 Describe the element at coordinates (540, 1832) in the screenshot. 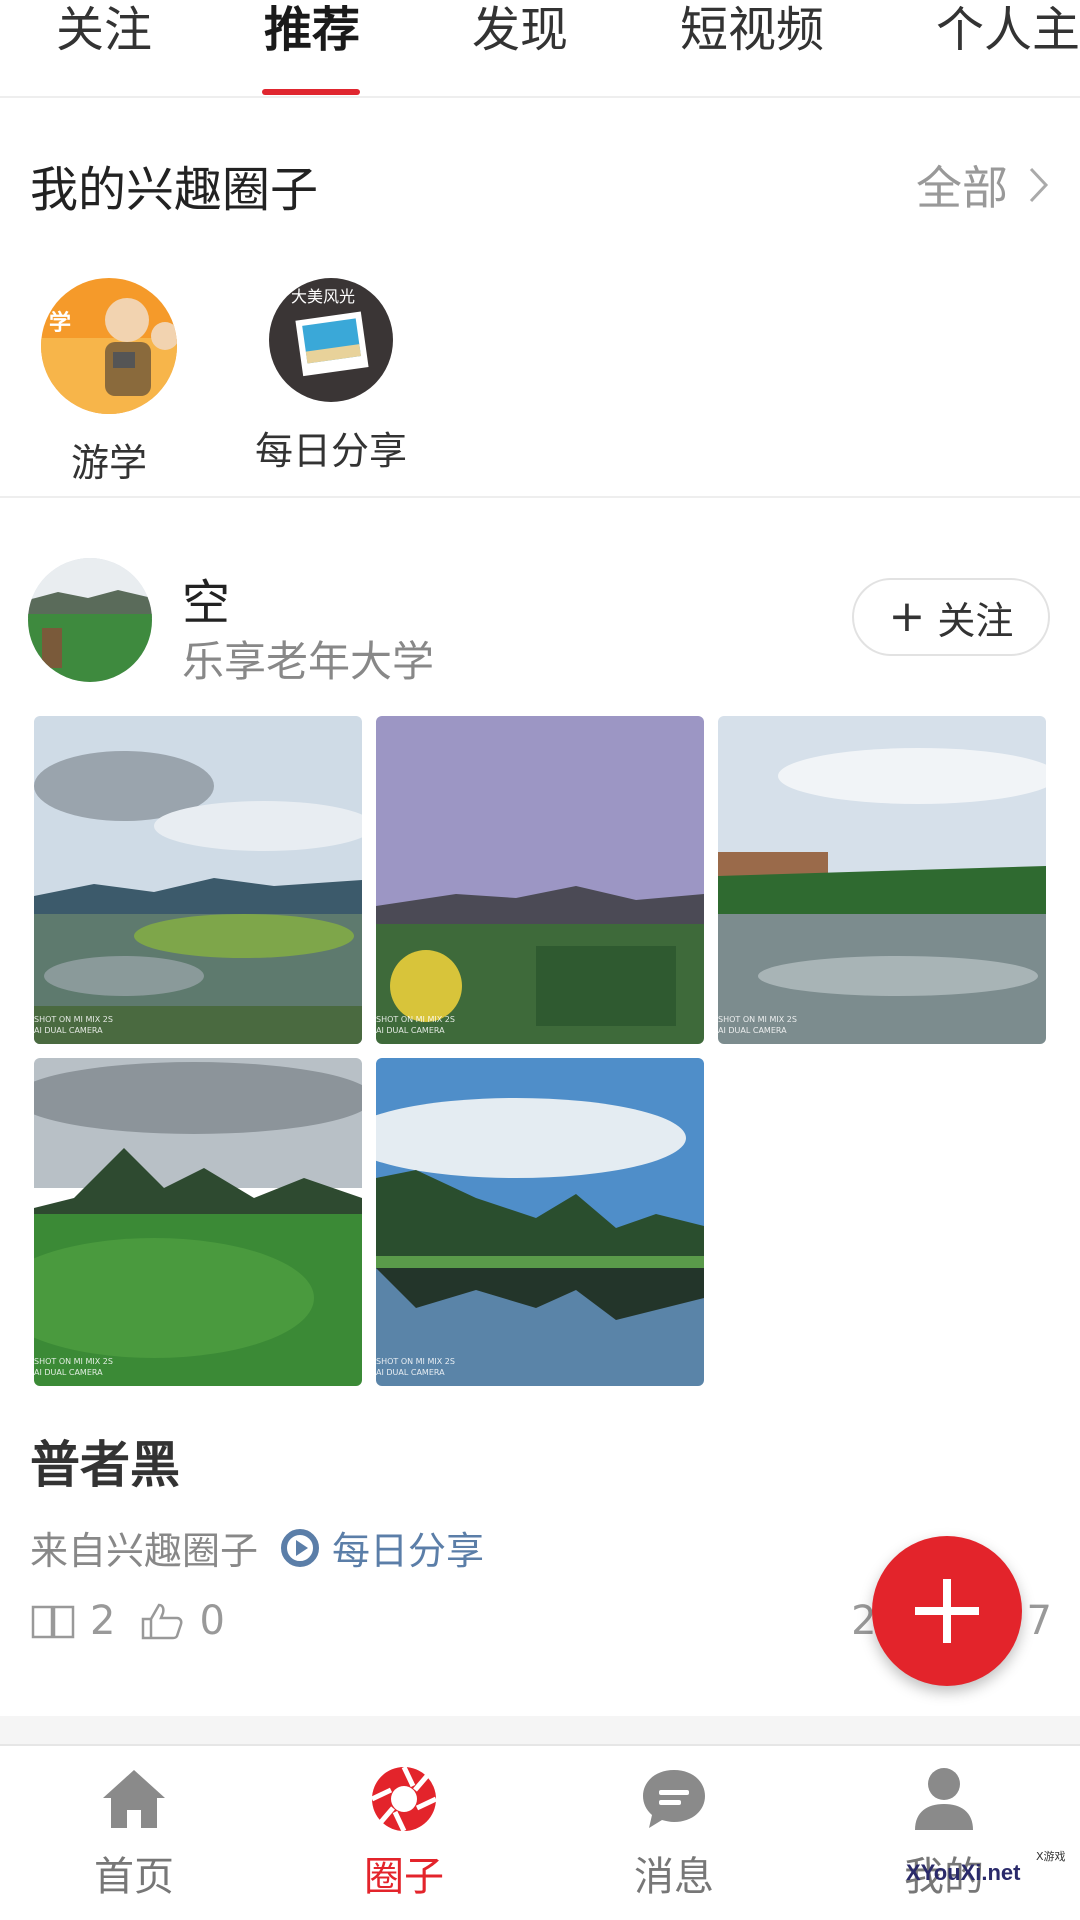

I see `bottom-nav-bar: 首页 圈子 消息 我的` at that location.